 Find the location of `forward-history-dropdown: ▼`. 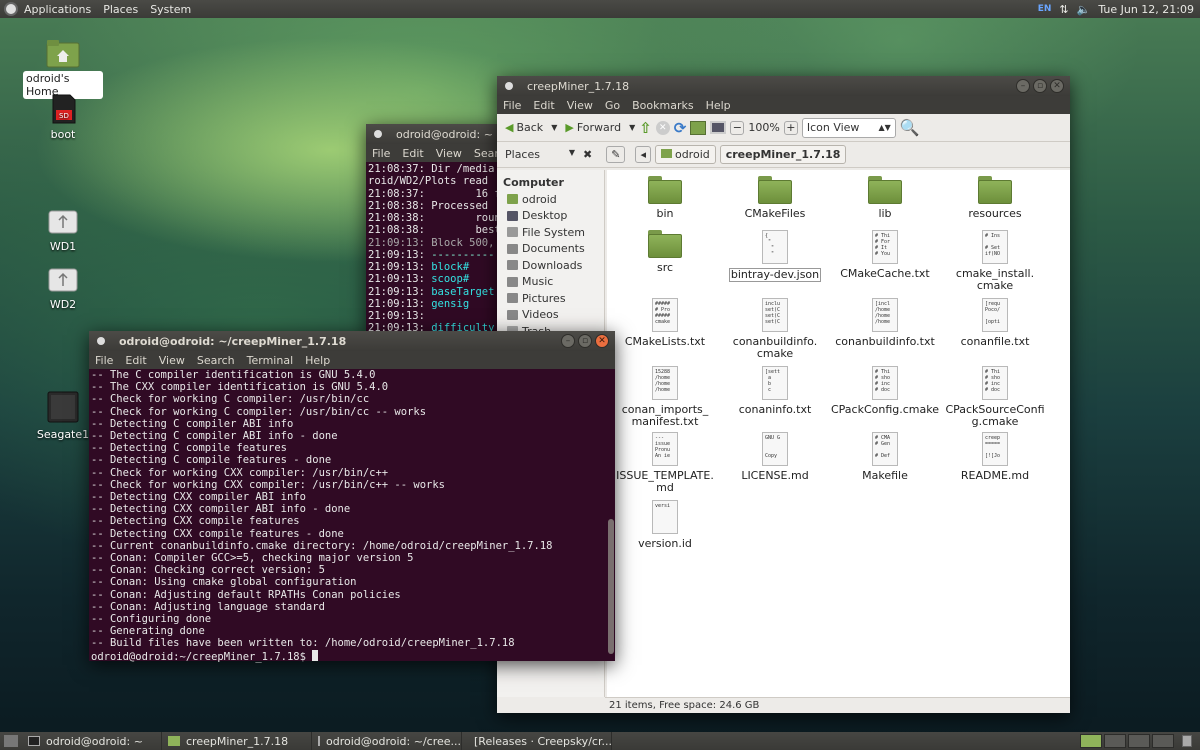

forward-history-dropdown: ▼ is located at coordinates (632, 127).